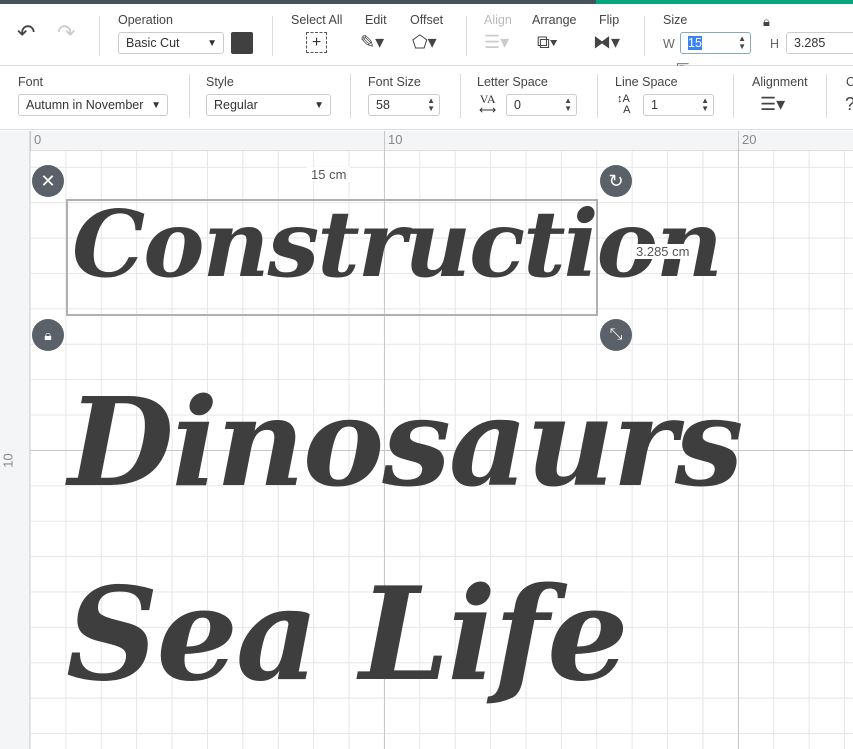 This screenshot has height=749, width=853. What do you see at coordinates (394, 82) in the screenshot?
I see `font-size-label: Font Size` at bounding box center [394, 82].